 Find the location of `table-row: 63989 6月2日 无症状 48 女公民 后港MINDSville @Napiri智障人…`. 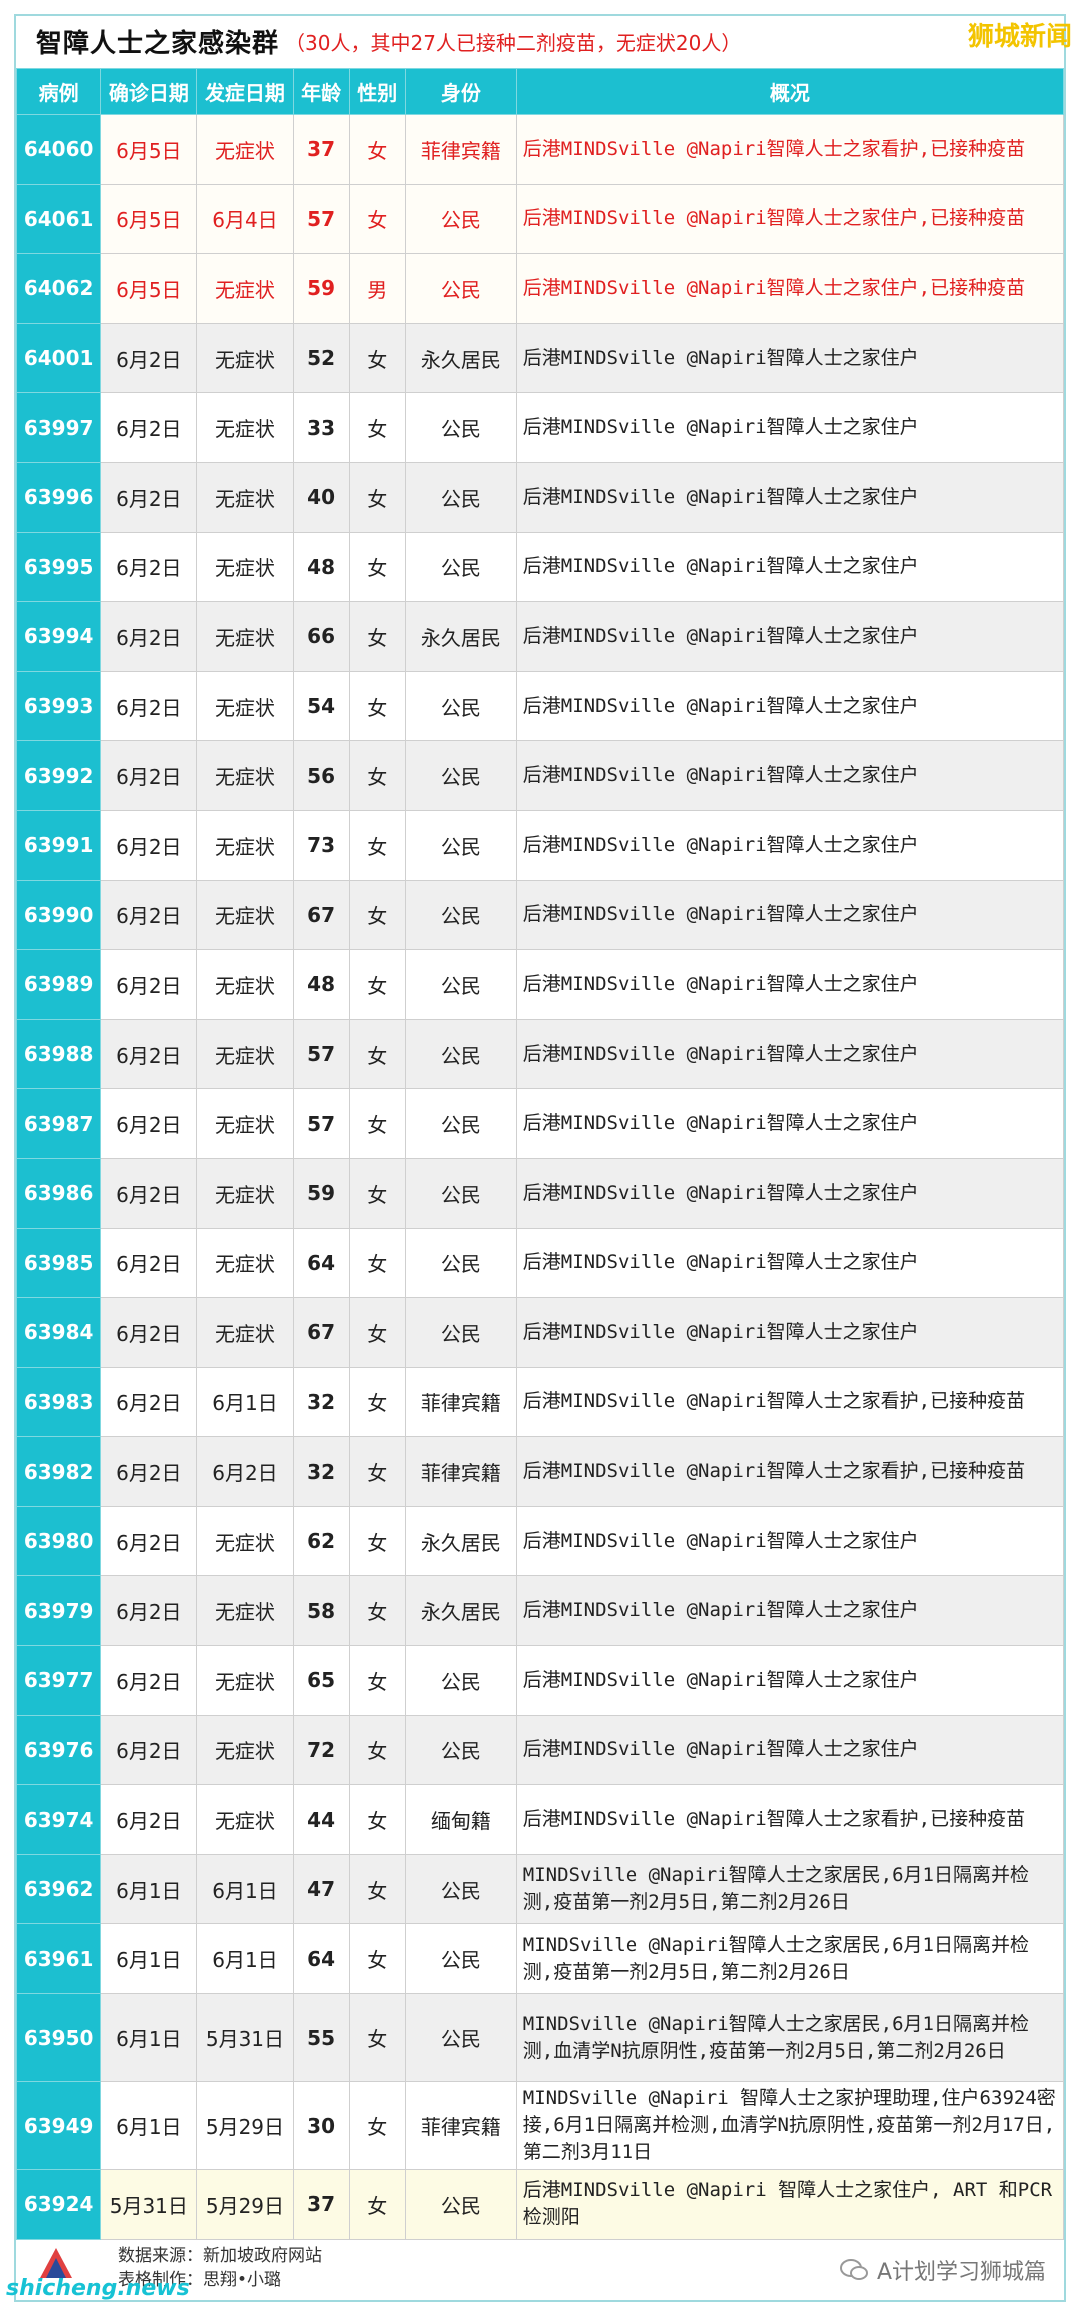

table-row: 63989 6月2日 无症状 48 女公民 后港MINDSville @Napiri智障人… is located at coordinates (540, 984).